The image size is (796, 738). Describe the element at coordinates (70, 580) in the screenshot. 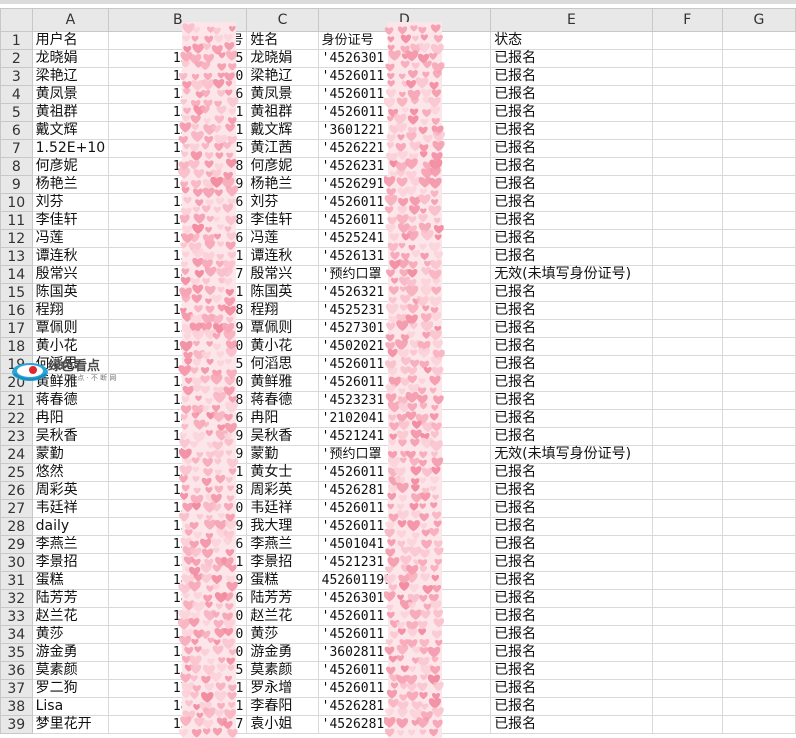

I see `cell-username: 蛋糕` at that location.